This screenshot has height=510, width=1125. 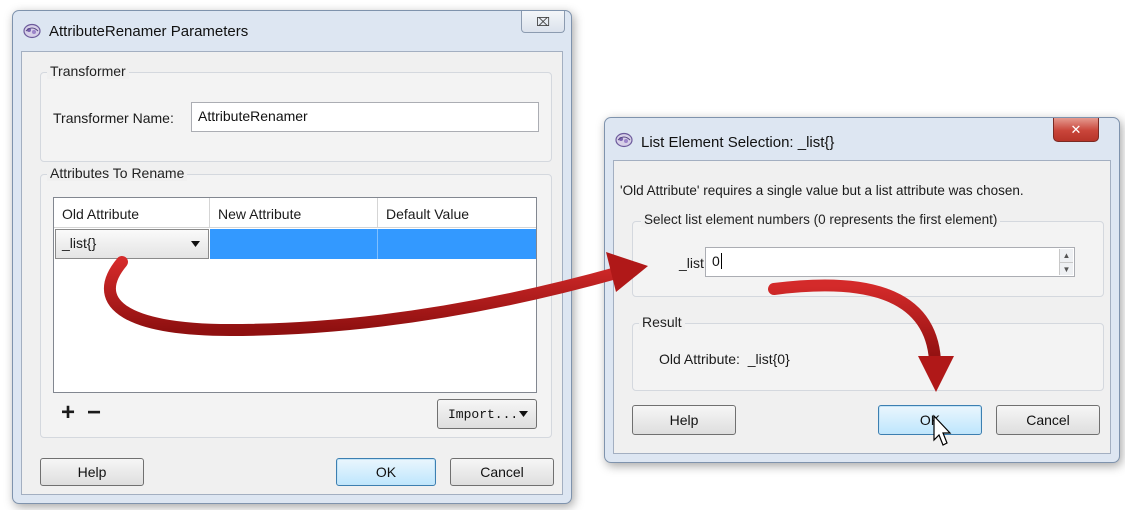 I want to click on list-field-label: _list:, so click(x=693, y=263).